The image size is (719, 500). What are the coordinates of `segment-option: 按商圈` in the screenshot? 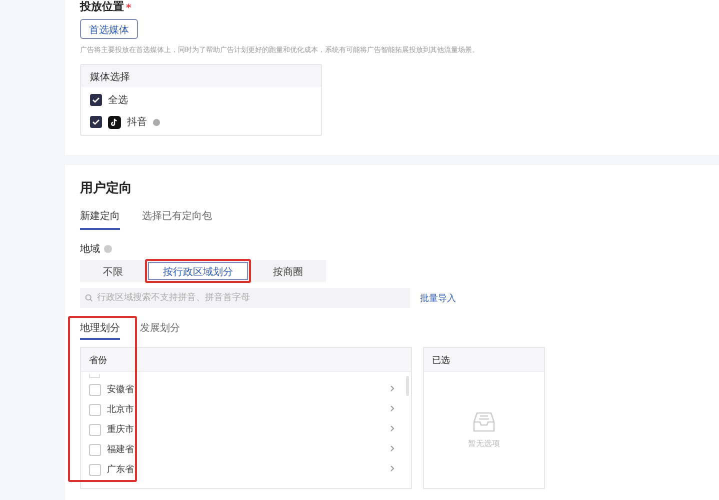 It's located at (288, 271).